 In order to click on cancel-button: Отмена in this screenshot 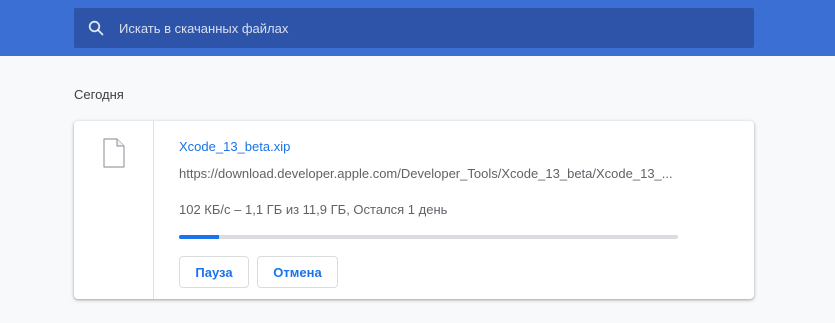, I will do `click(297, 272)`.